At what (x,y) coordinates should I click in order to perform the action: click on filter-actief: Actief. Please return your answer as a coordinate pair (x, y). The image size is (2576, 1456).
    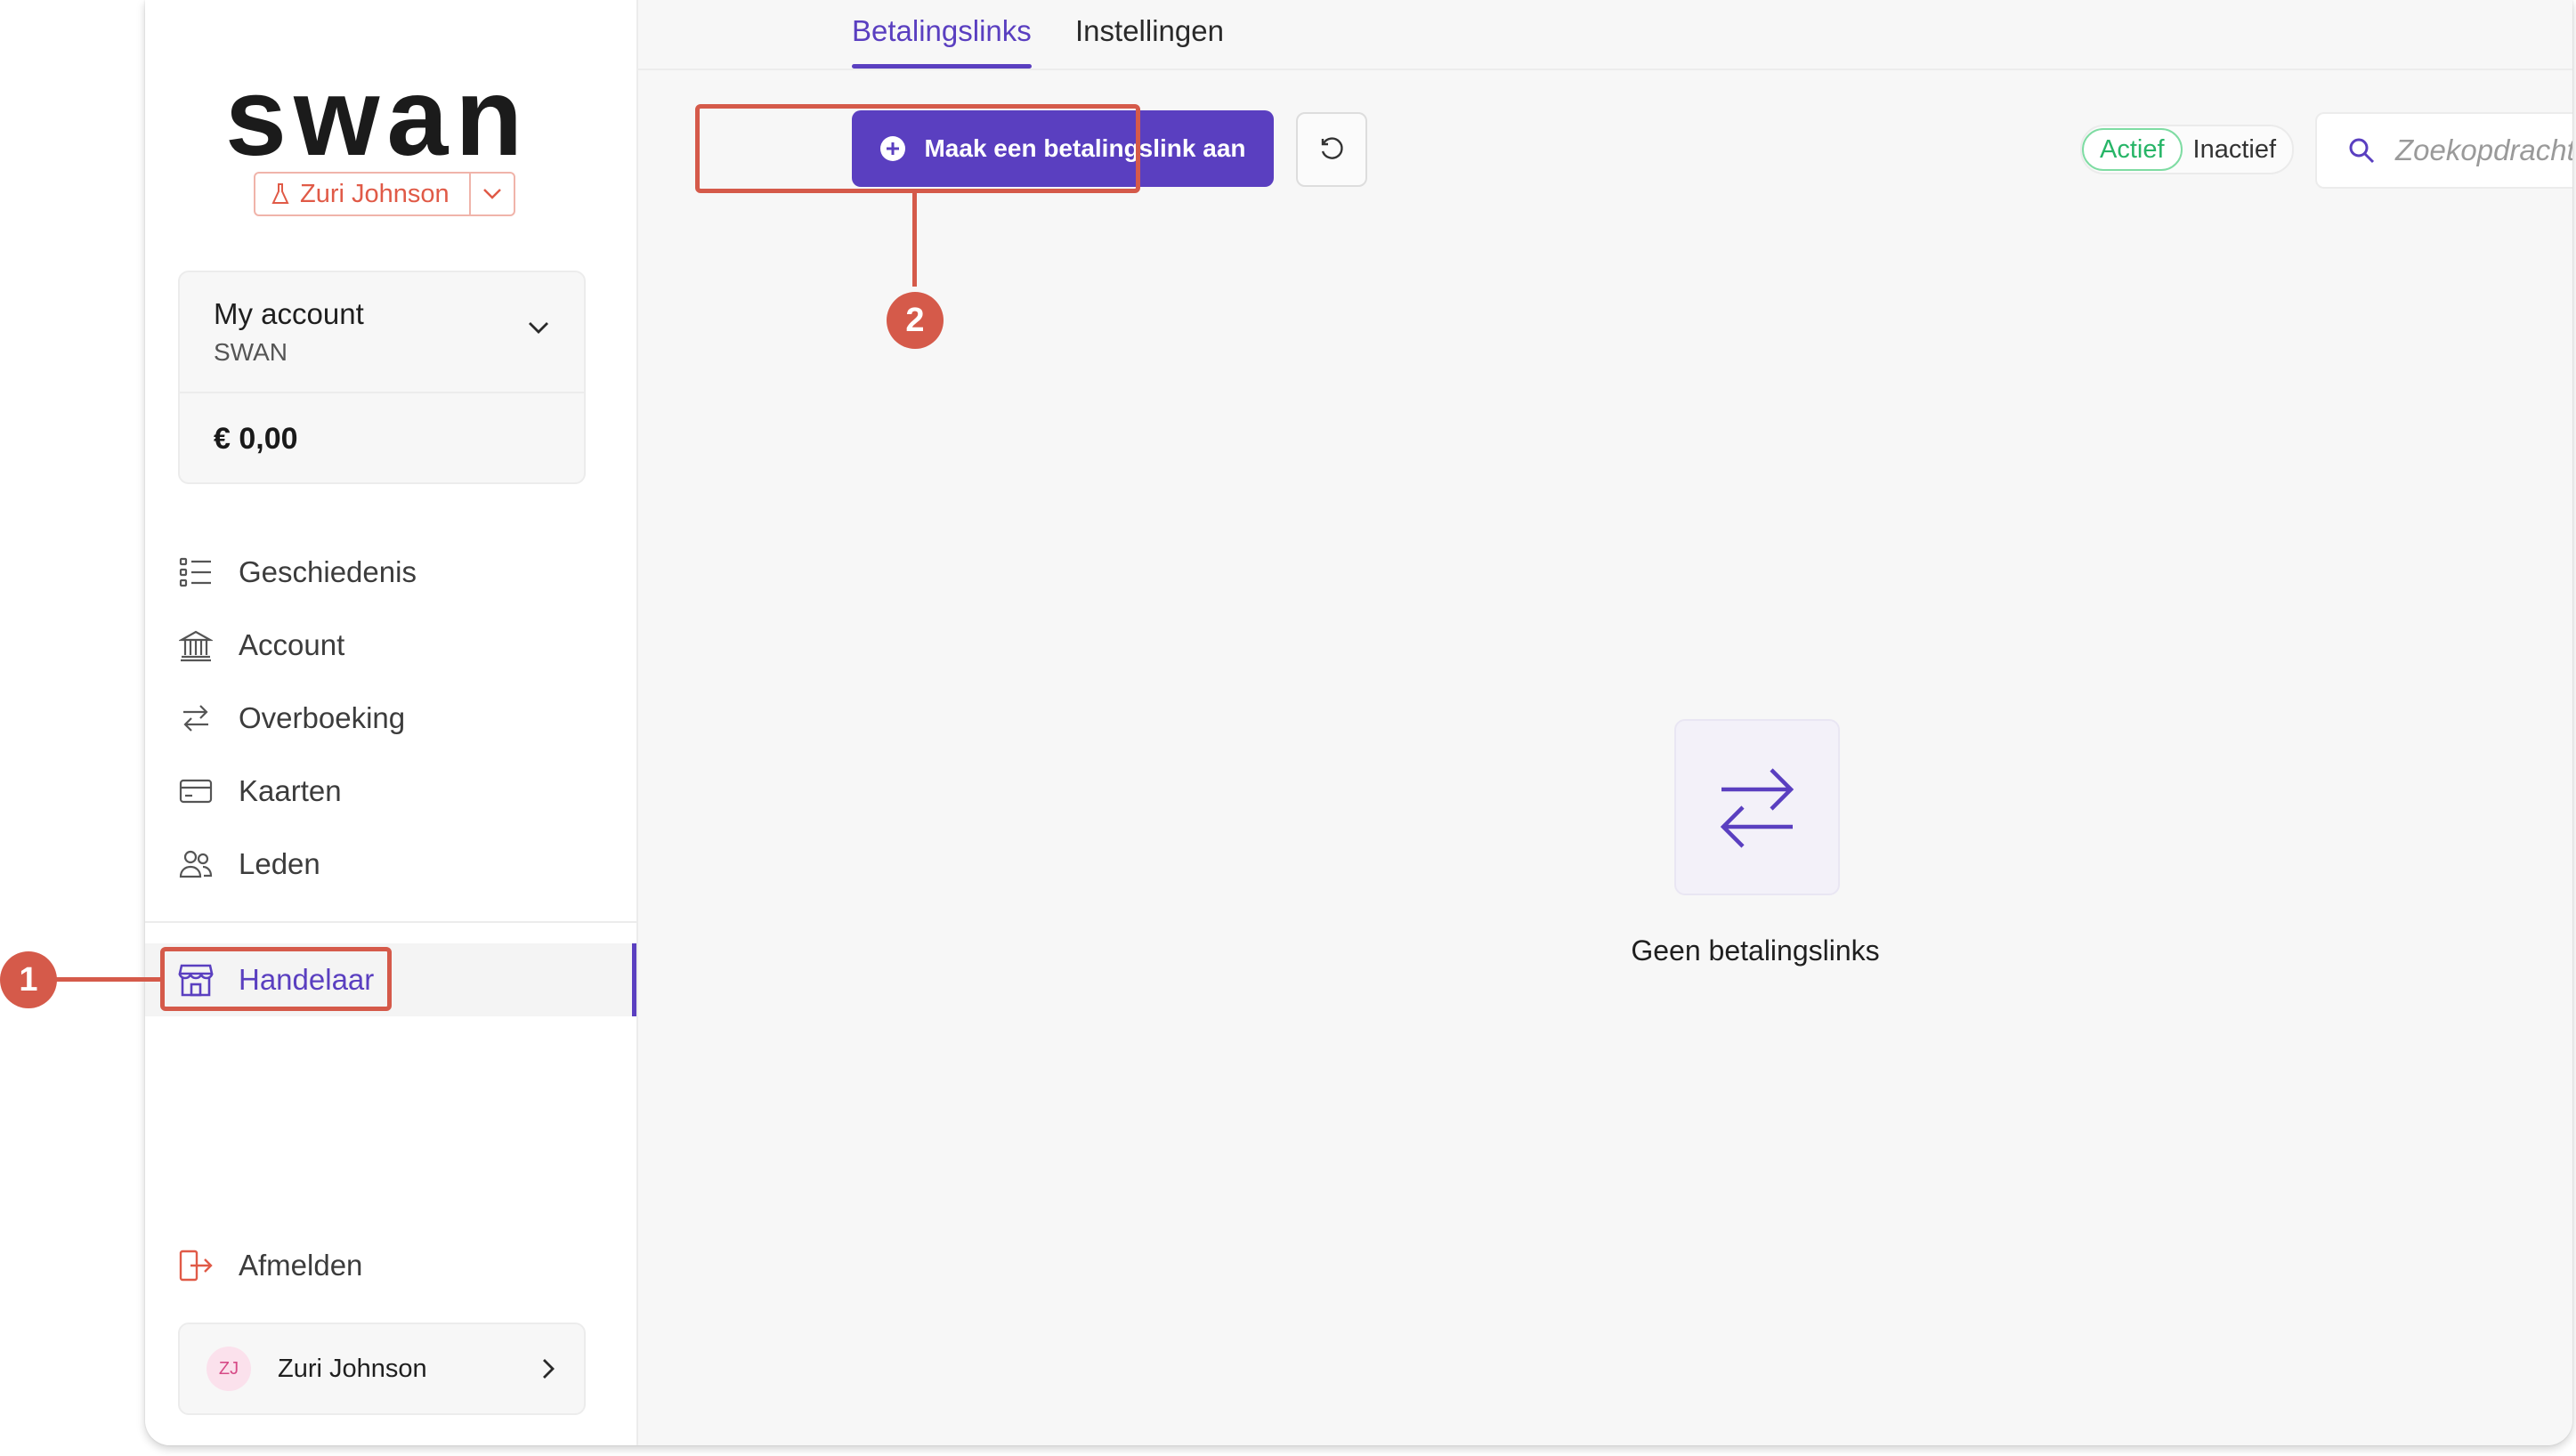
    Looking at the image, I should click on (2132, 149).